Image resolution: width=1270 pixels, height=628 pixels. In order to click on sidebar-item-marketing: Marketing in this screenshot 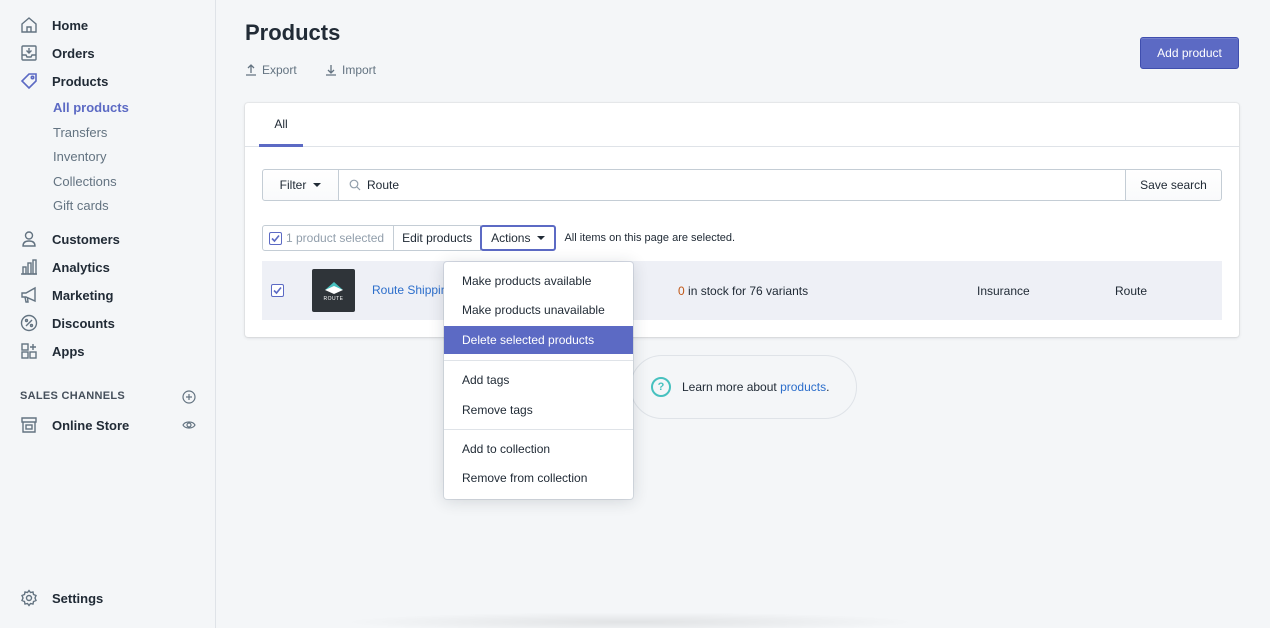, I will do `click(66, 295)`.